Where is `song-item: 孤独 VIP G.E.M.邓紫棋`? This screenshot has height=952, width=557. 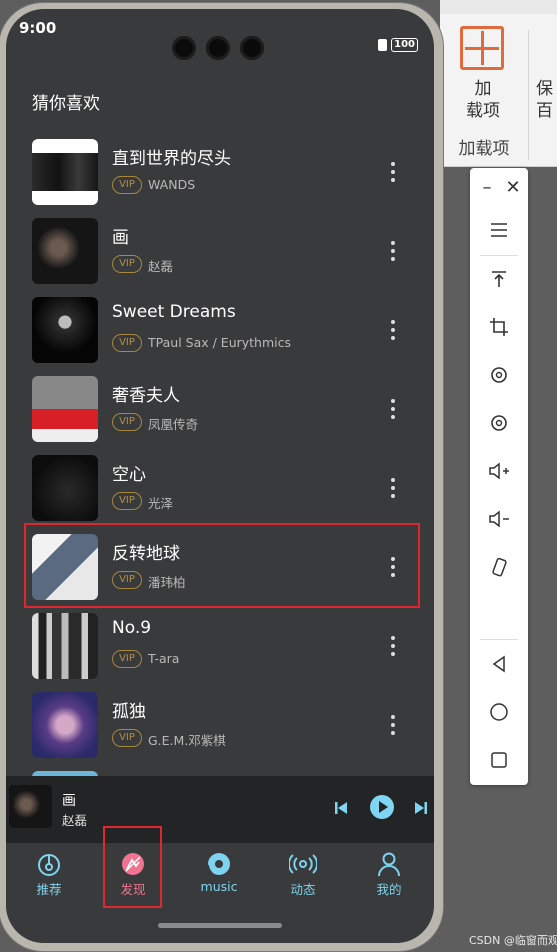 song-item: 孤独 VIP G.E.M.邓紫棋 is located at coordinates (223, 725).